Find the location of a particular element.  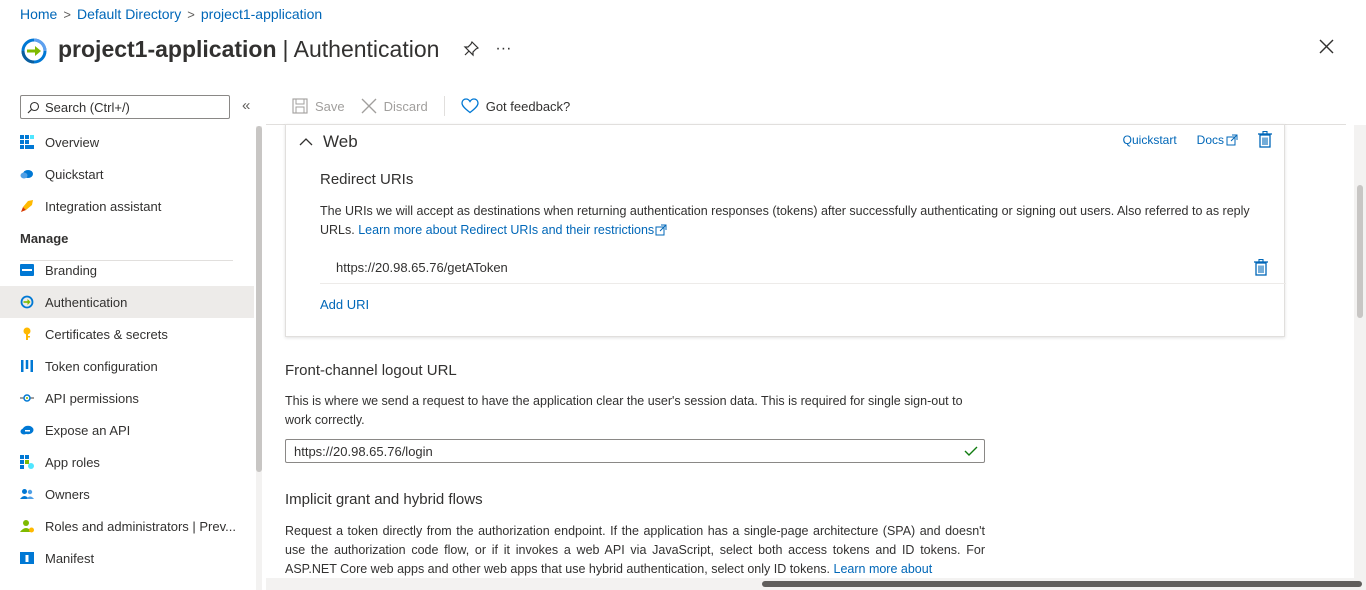

save-label: Save is located at coordinates (330, 106).